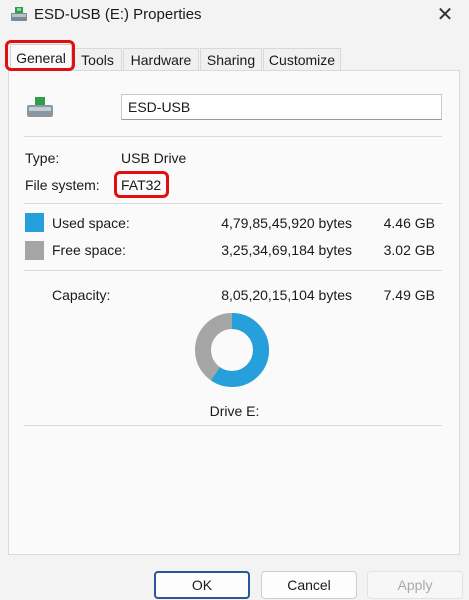 The width and height of the screenshot is (469, 600). I want to click on usage-donut-chart, so click(232, 350).